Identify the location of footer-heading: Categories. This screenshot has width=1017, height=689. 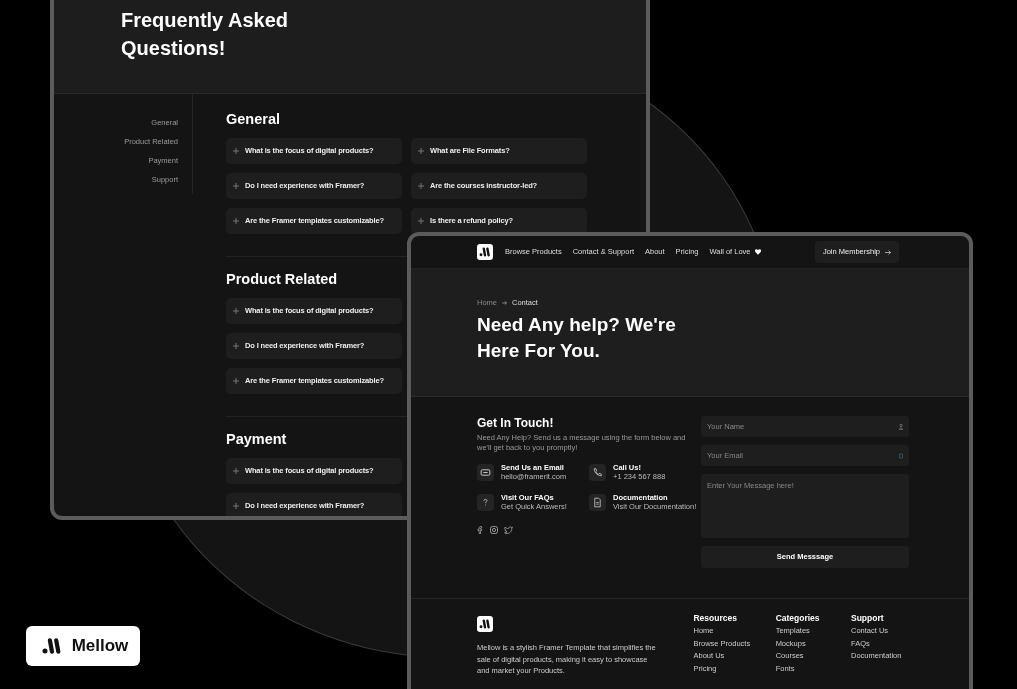
(798, 618).